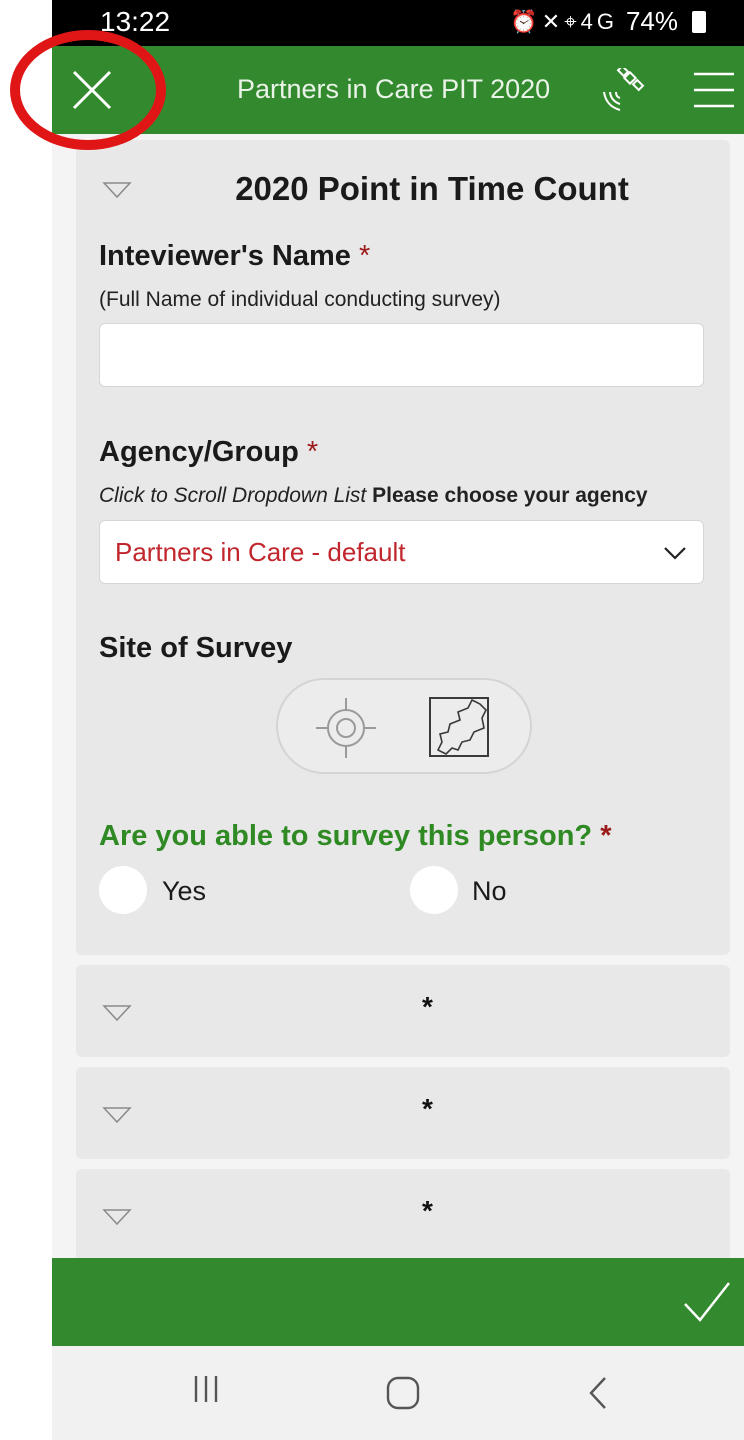  Describe the element at coordinates (398, 1302) in the screenshot. I see `footer-bar` at that location.